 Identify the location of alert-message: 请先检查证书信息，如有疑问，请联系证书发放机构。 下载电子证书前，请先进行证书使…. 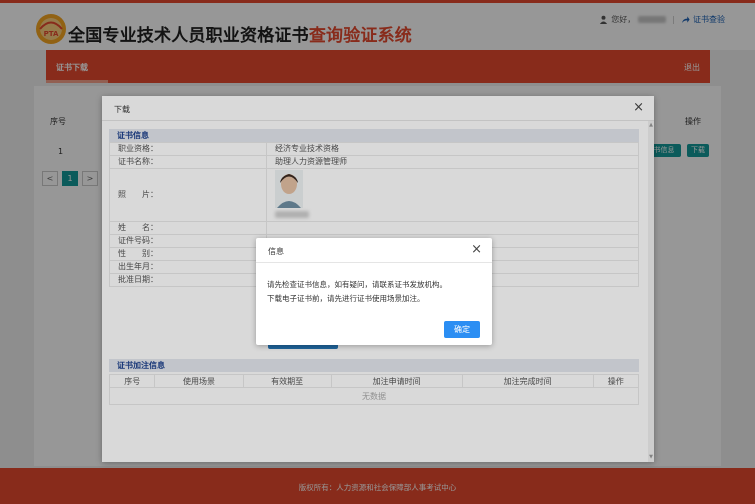
(357, 292).